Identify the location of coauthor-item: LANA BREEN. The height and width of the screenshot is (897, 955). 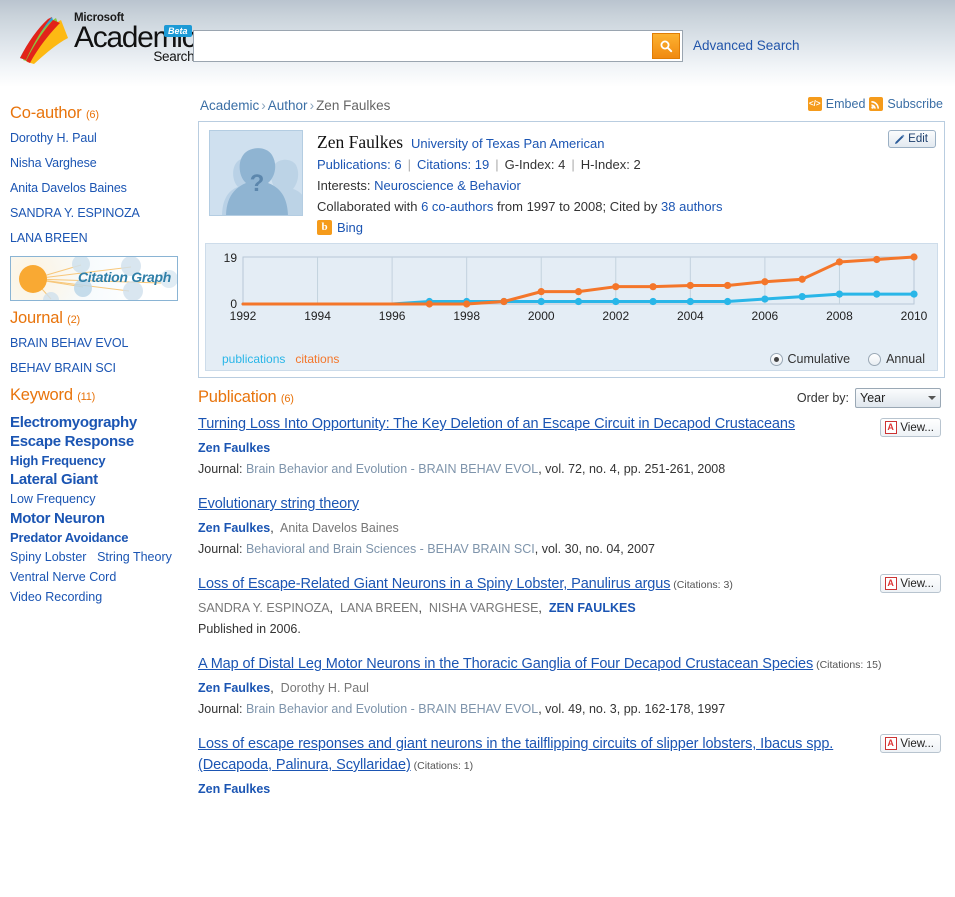
(100, 238).